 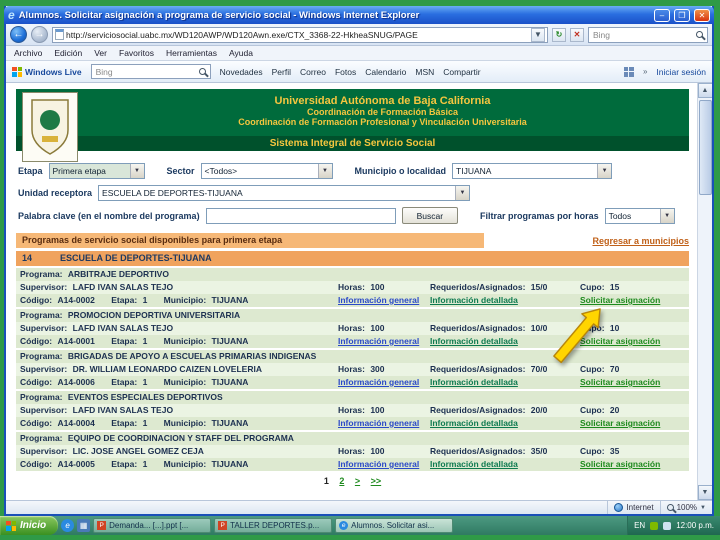 What do you see at coordinates (702, 15) in the screenshot?
I see `close-button: ✕` at bounding box center [702, 15].